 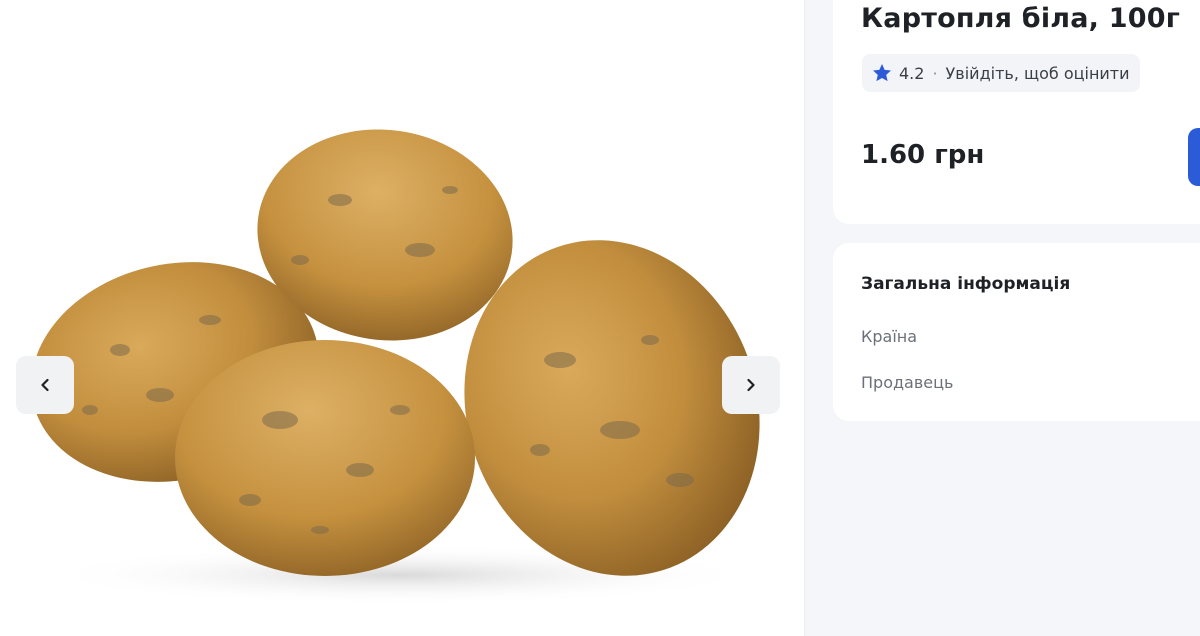 I want to click on general-info-card: Загальна інформація Країна Продавець, so click(x=1016, y=332).